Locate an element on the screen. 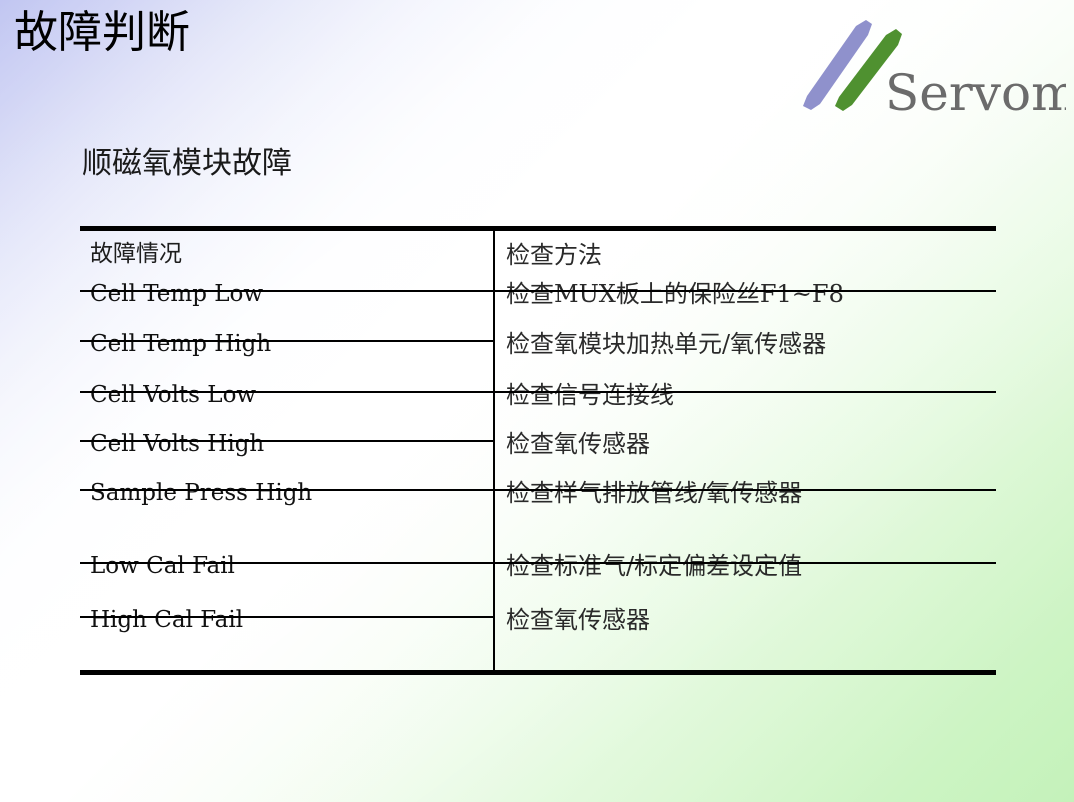  cell-fault: Low Cal Fail is located at coordinates (287, 569).